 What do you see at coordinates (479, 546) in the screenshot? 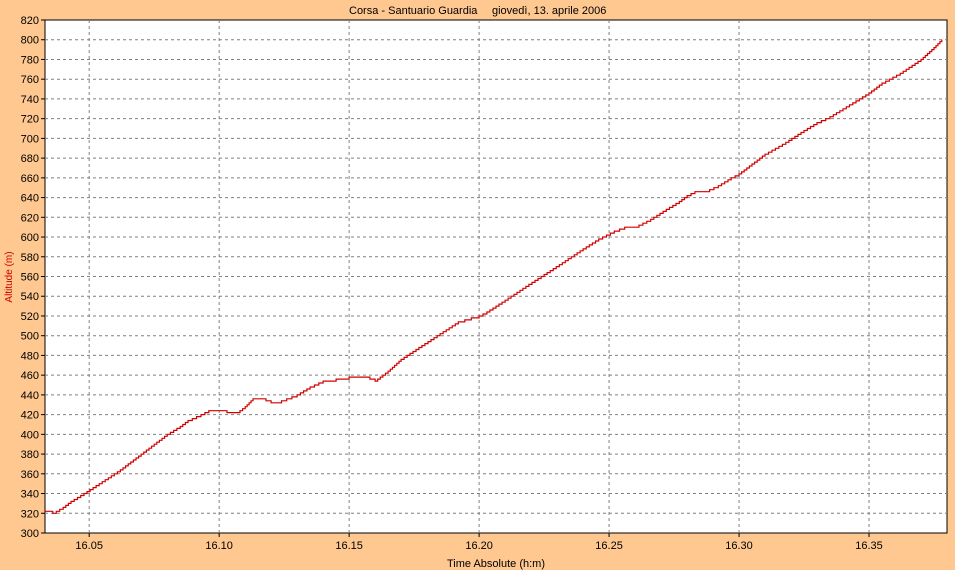
I see `x-tick-label: 16.20` at bounding box center [479, 546].